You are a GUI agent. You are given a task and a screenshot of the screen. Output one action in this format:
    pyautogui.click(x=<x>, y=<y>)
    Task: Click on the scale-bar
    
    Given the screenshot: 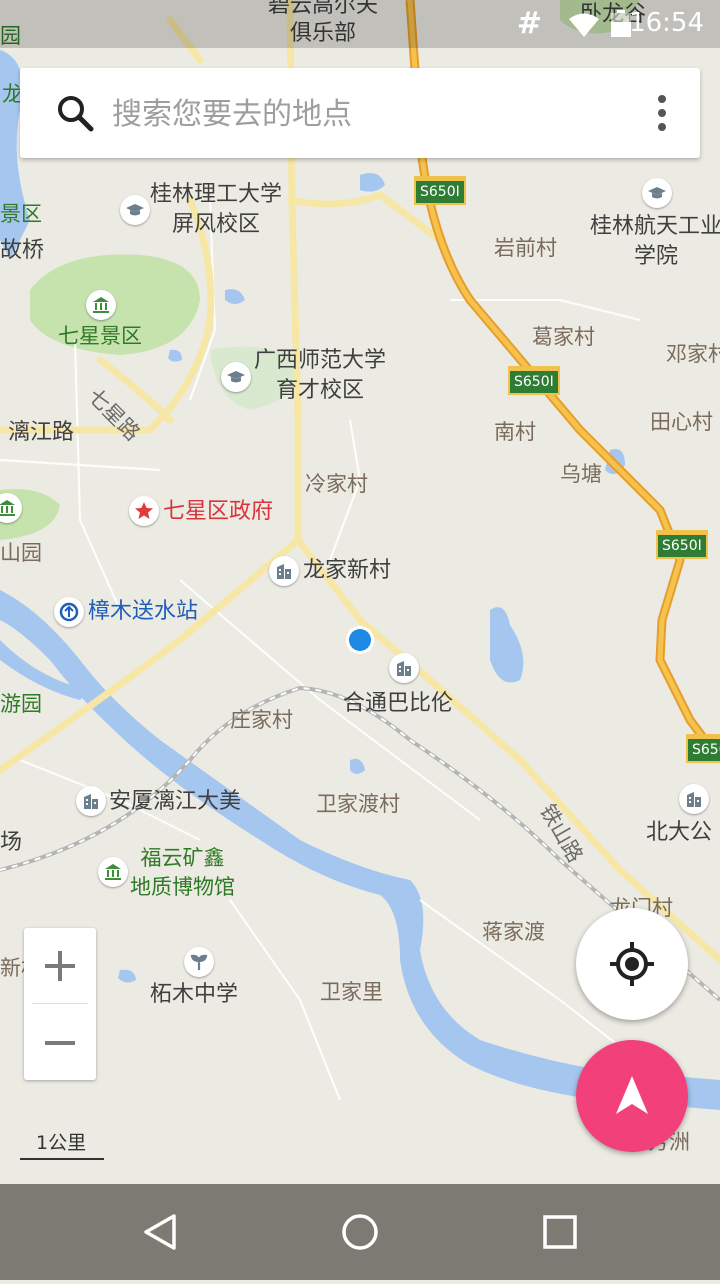 What is the action you would take?
    pyautogui.click(x=62, y=1158)
    